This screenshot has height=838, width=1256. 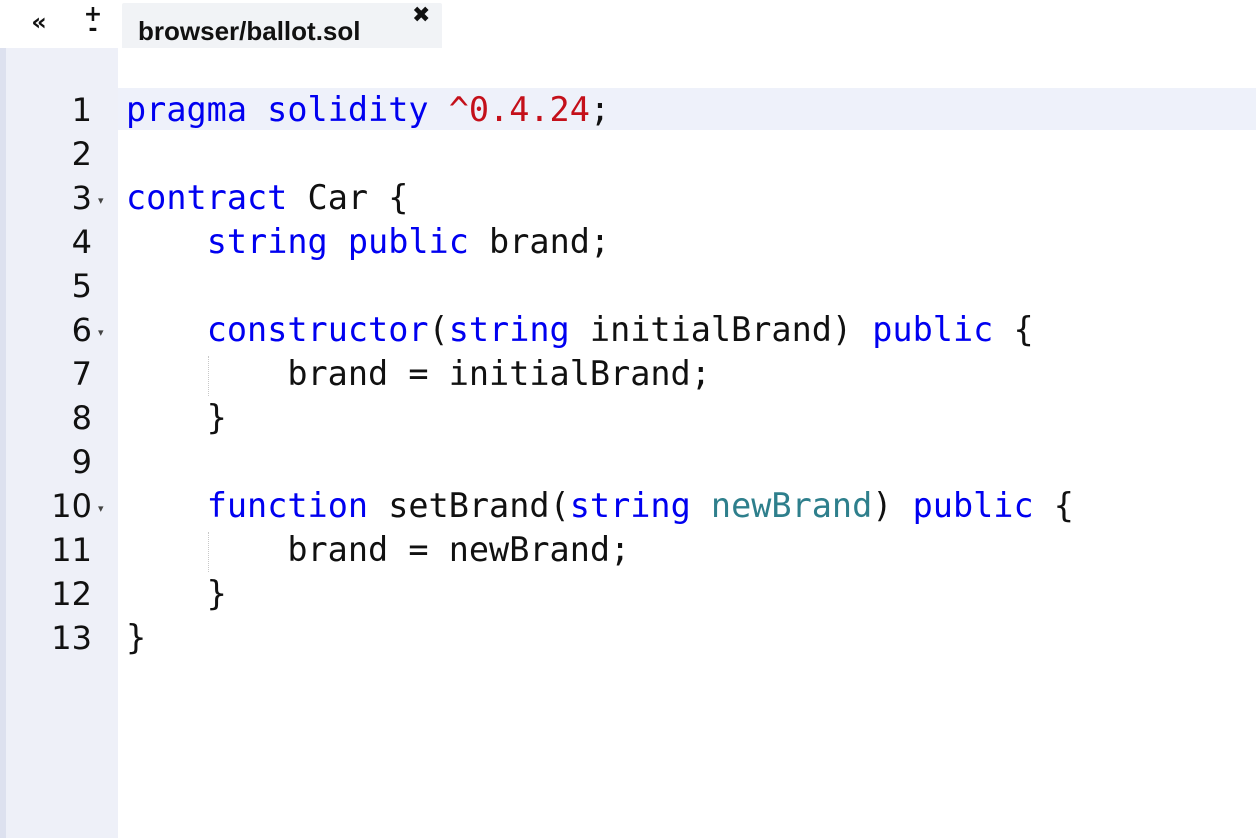 What do you see at coordinates (81, 110) in the screenshot?
I see `line-number: 1` at bounding box center [81, 110].